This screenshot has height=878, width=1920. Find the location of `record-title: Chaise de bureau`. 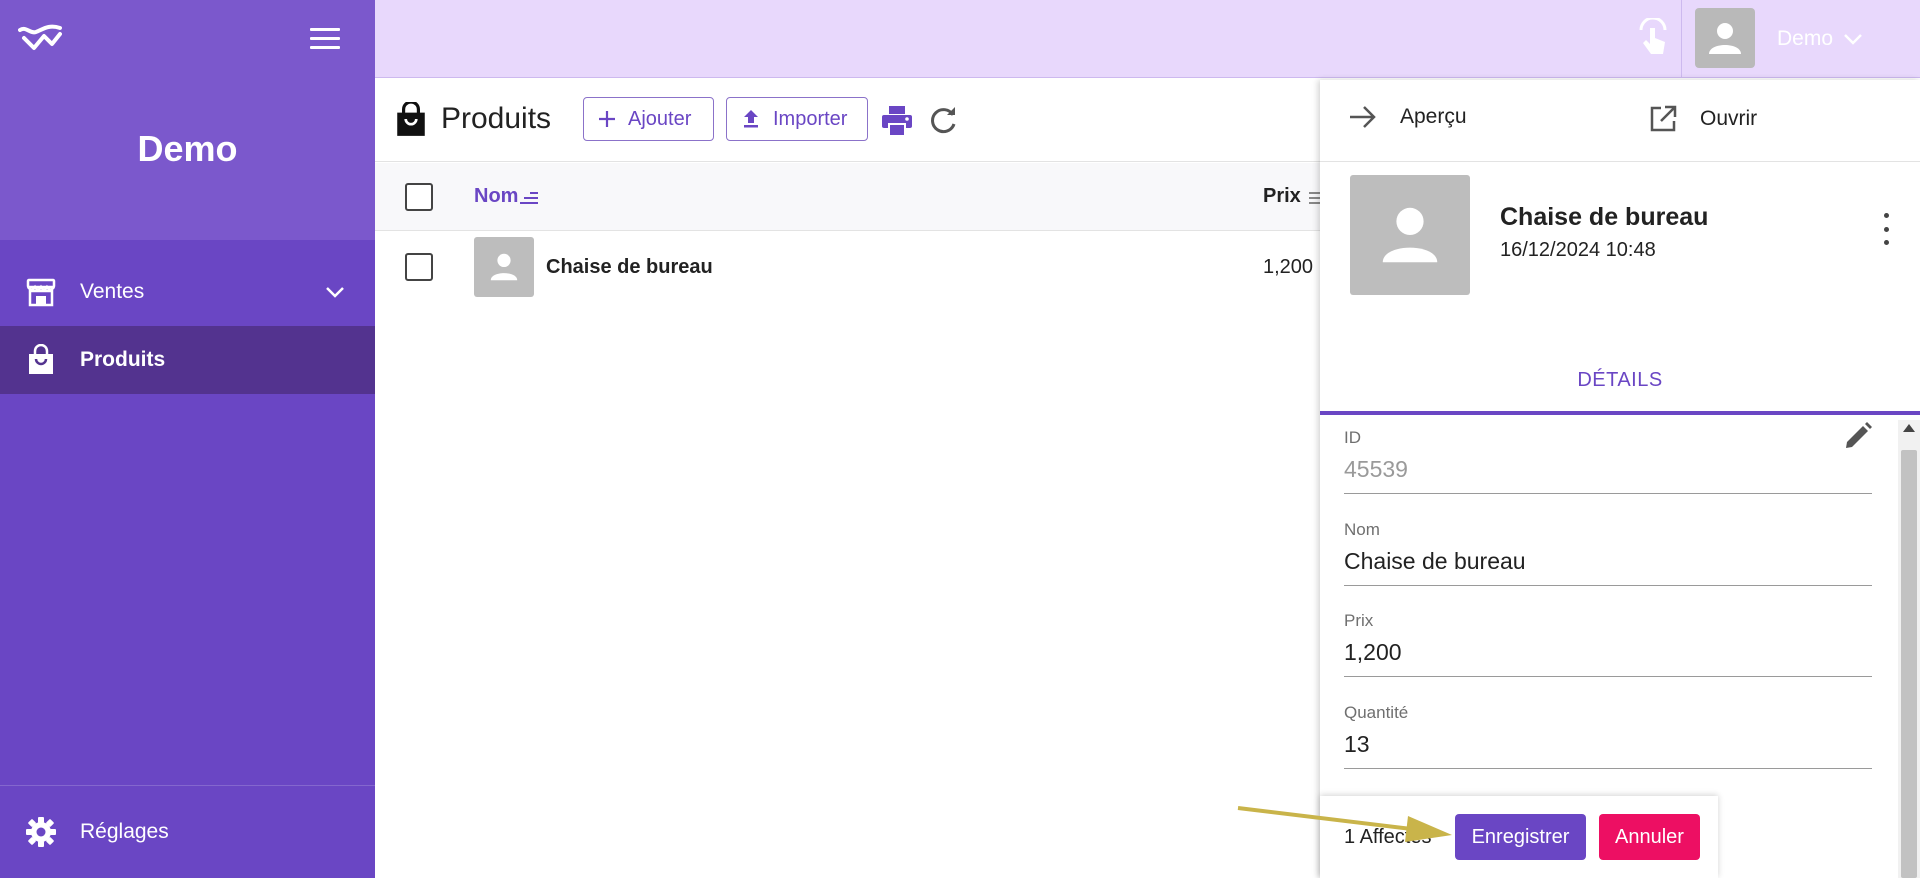

record-title: Chaise de bureau is located at coordinates (1604, 217).